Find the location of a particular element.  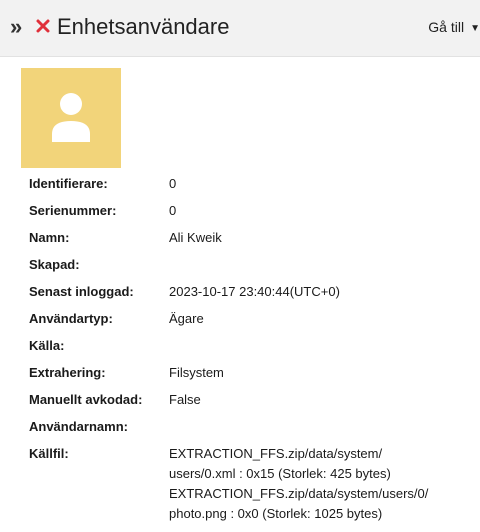

avatar is located at coordinates (71, 118).